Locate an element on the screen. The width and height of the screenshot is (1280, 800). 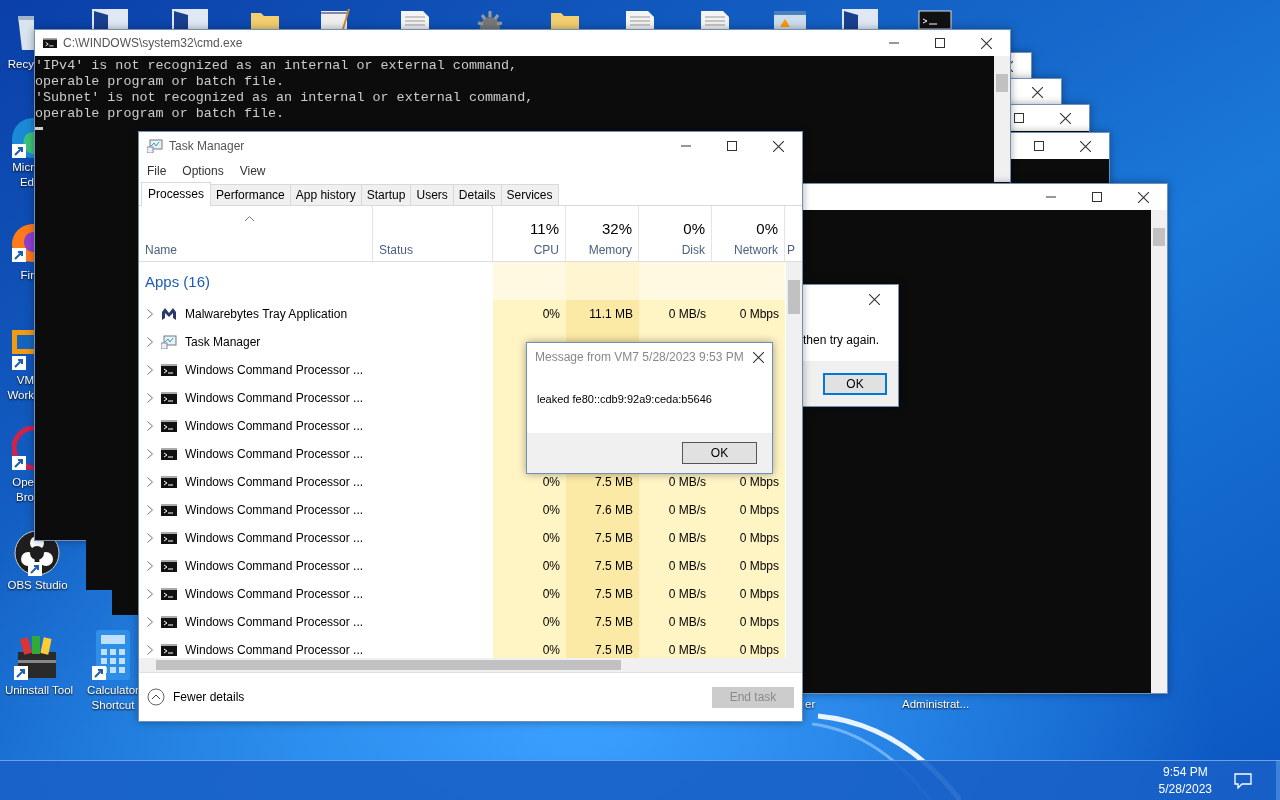
icon-label: Fir is located at coordinates (27, 275).